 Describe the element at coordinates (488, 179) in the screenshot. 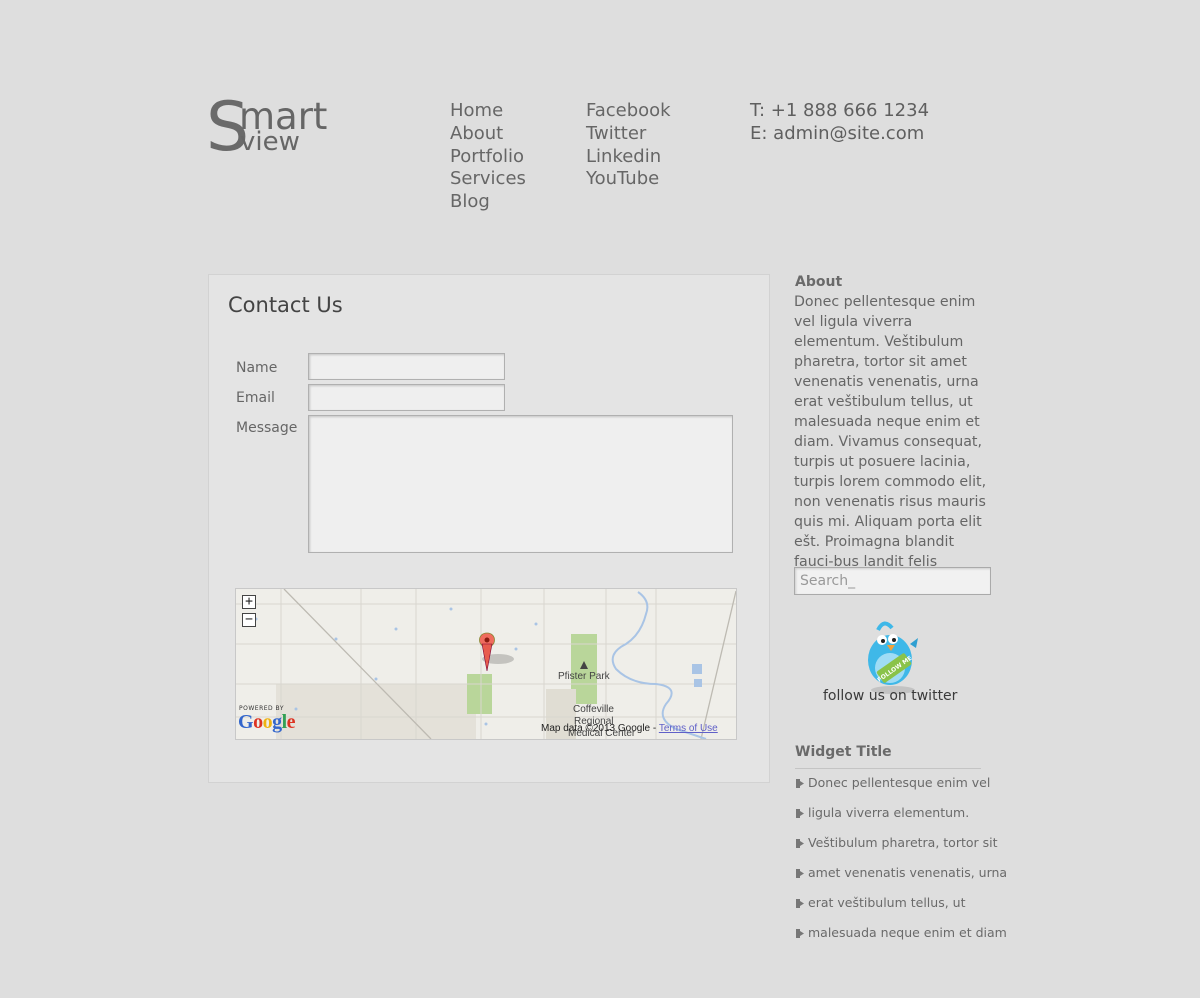

I see `nav-services: Services` at that location.